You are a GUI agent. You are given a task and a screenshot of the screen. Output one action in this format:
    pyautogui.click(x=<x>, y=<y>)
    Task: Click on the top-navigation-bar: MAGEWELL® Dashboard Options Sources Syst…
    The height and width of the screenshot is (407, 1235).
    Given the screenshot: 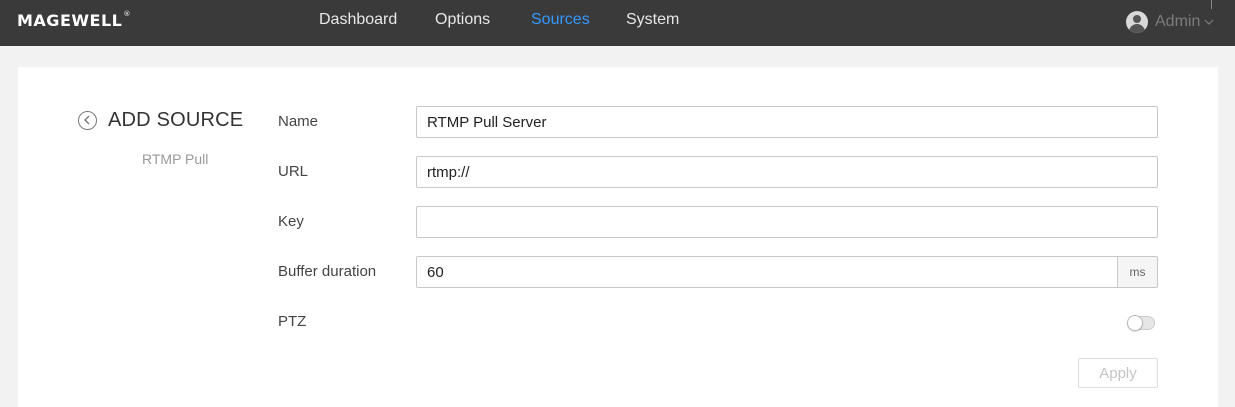 What is the action you would take?
    pyautogui.click(x=617, y=23)
    